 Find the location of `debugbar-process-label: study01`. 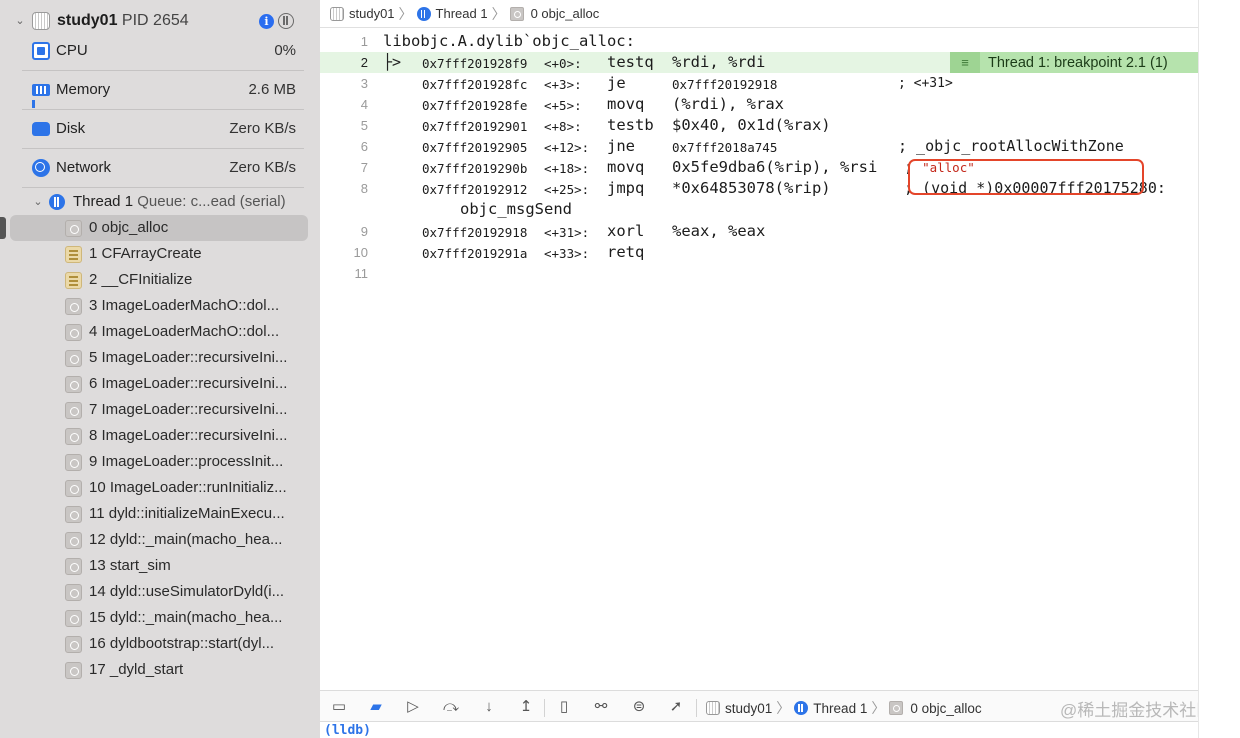

debugbar-process-label: study01 is located at coordinates (749, 708).